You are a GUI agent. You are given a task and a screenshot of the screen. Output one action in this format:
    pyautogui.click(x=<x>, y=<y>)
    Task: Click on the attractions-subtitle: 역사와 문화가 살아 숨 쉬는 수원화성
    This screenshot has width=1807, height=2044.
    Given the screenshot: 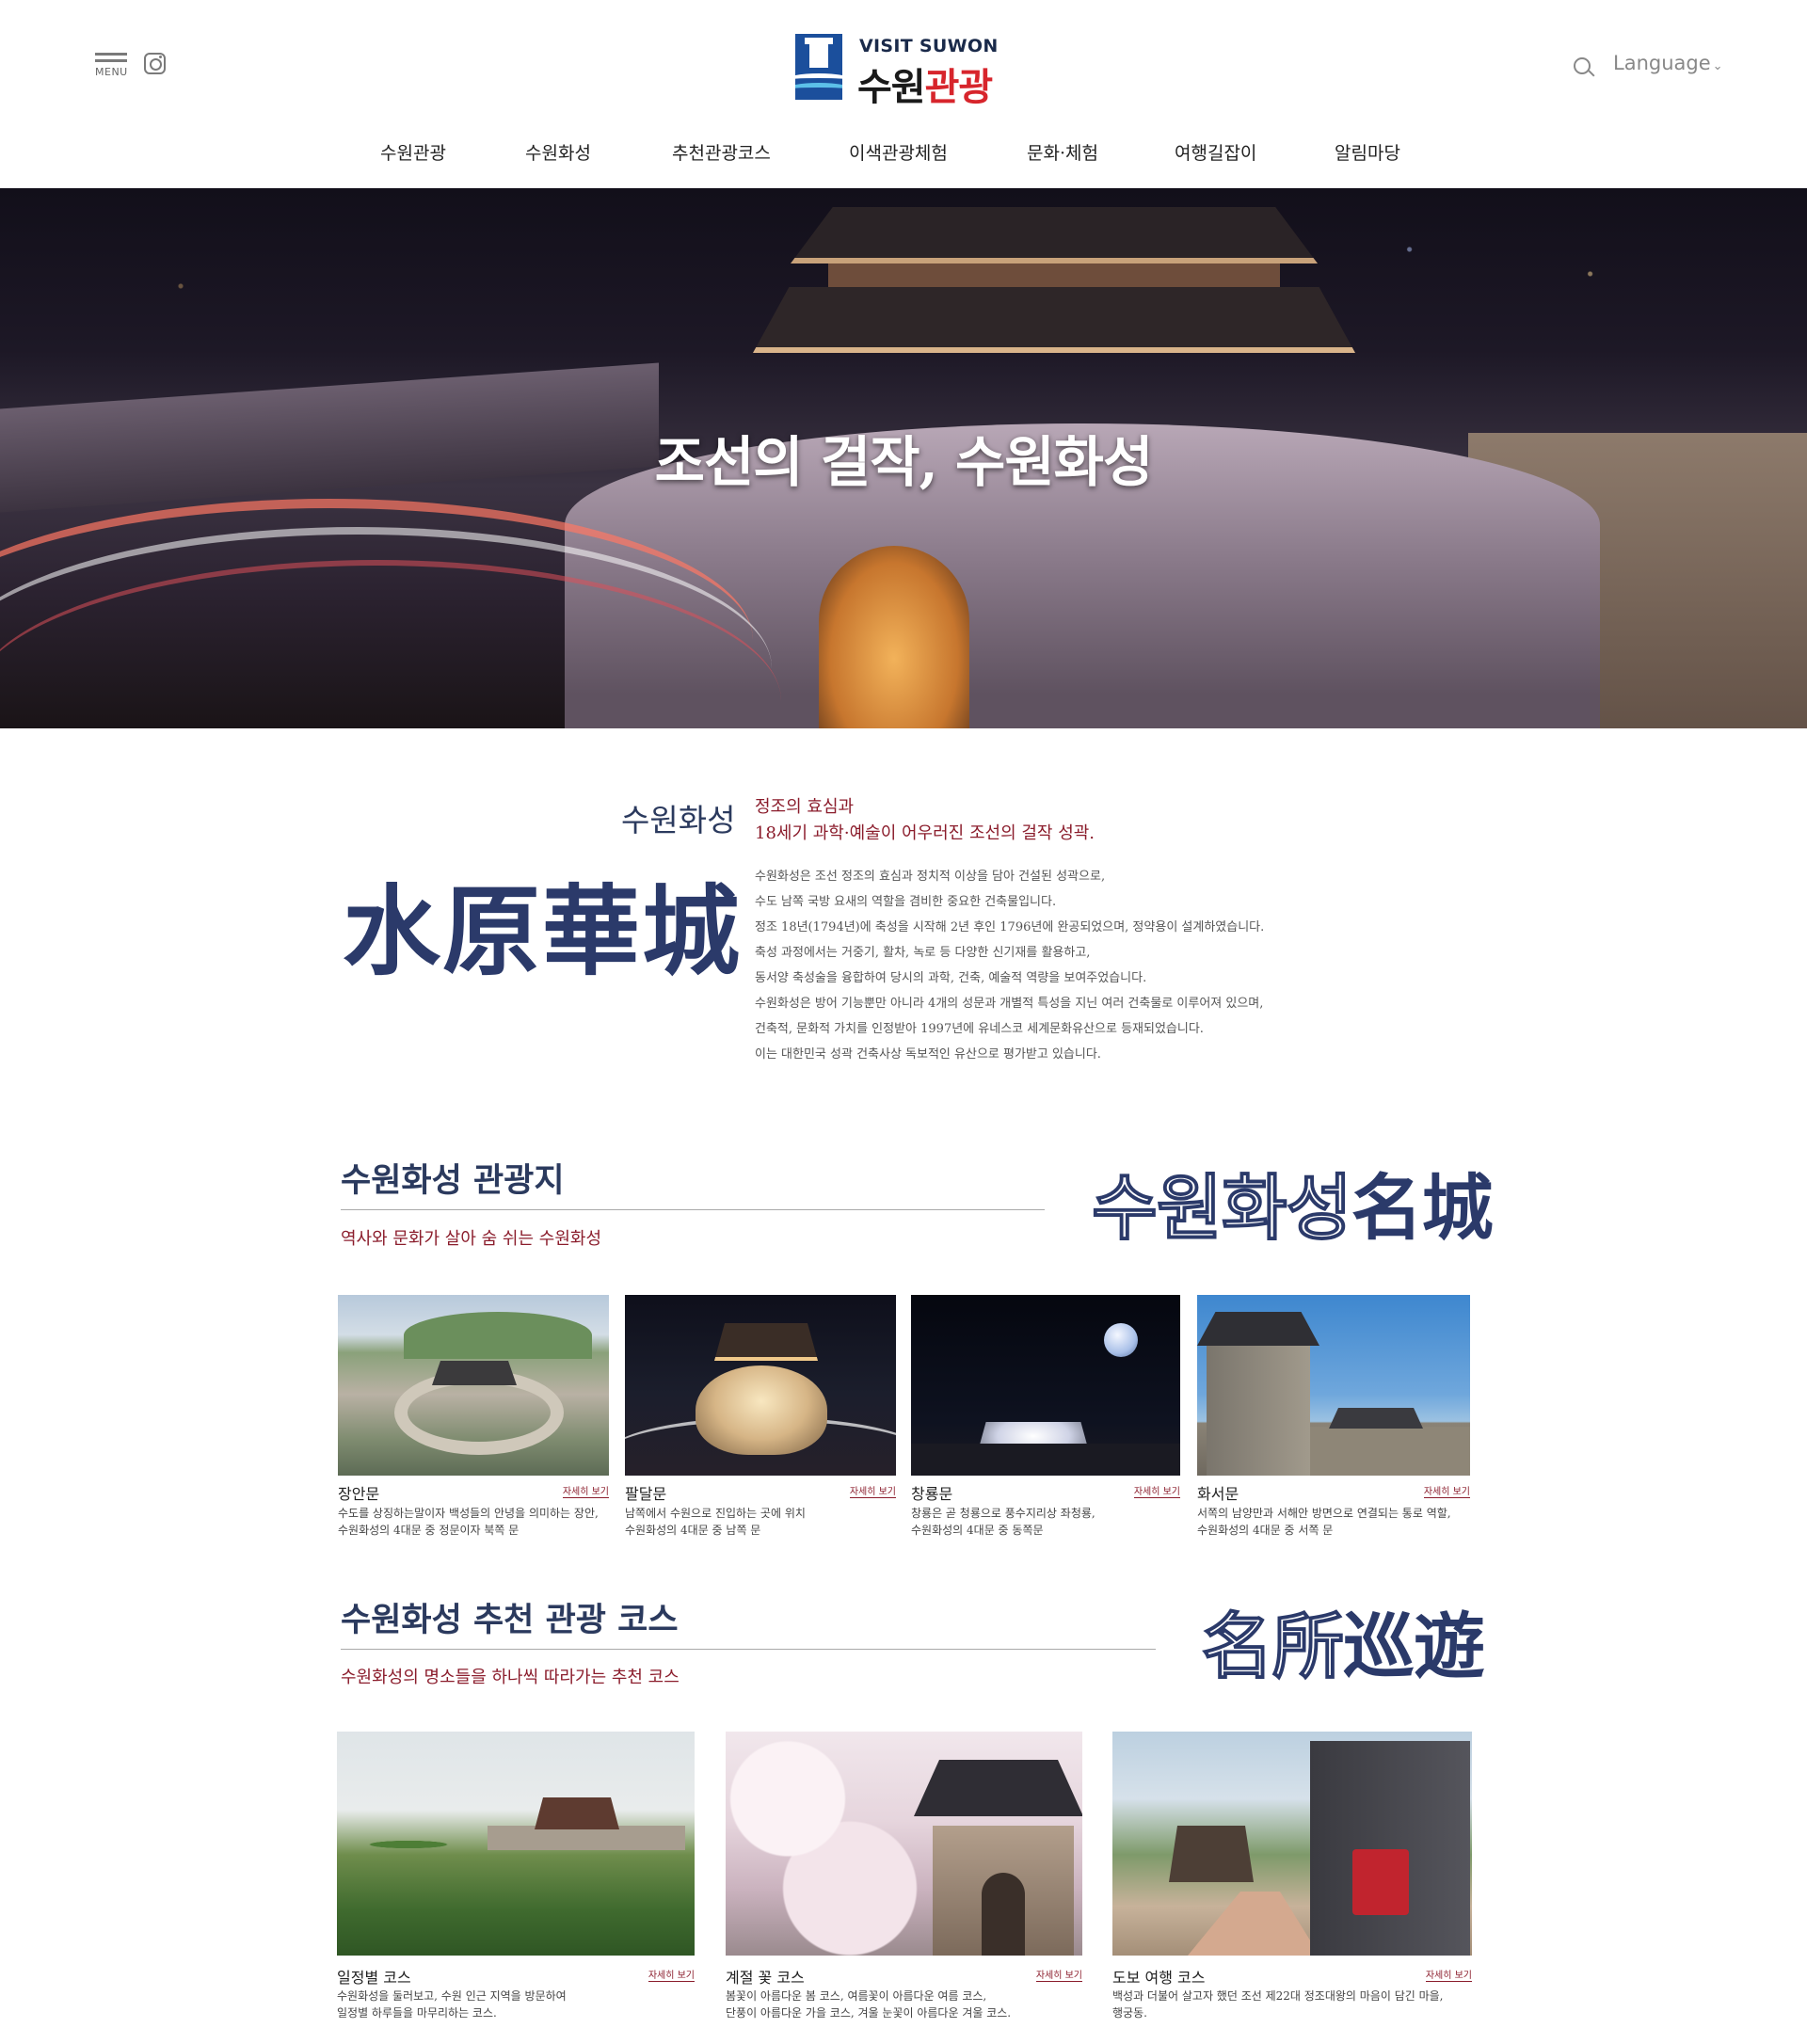 What is the action you would take?
    pyautogui.click(x=471, y=1239)
    